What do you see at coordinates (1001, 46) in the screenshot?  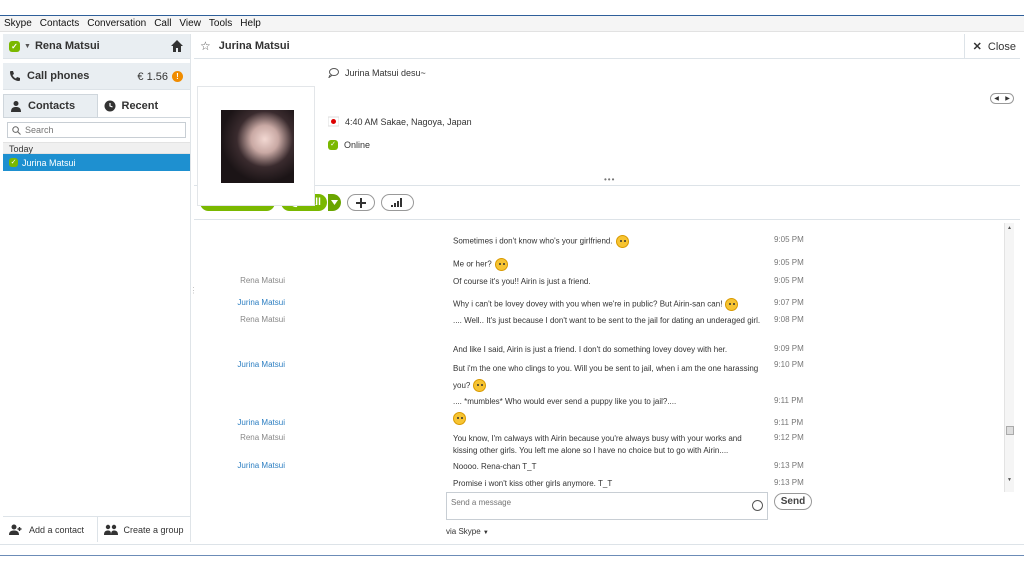 I see `close-label: Close` at bounding box center [1001, 46].